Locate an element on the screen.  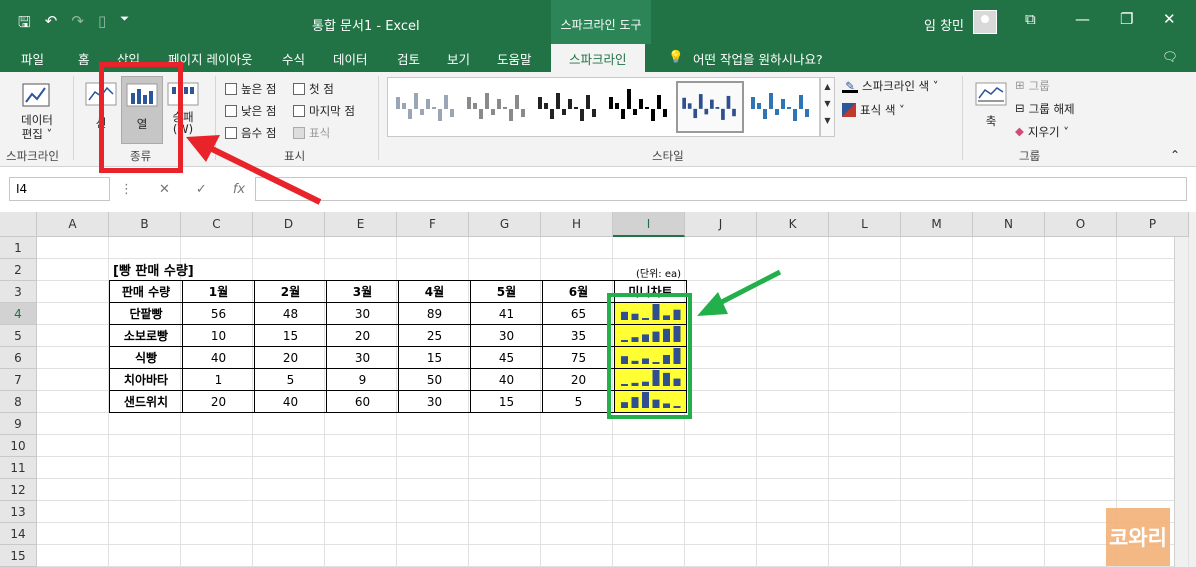
value-cell: 75 is located at coordinates (578, 357).